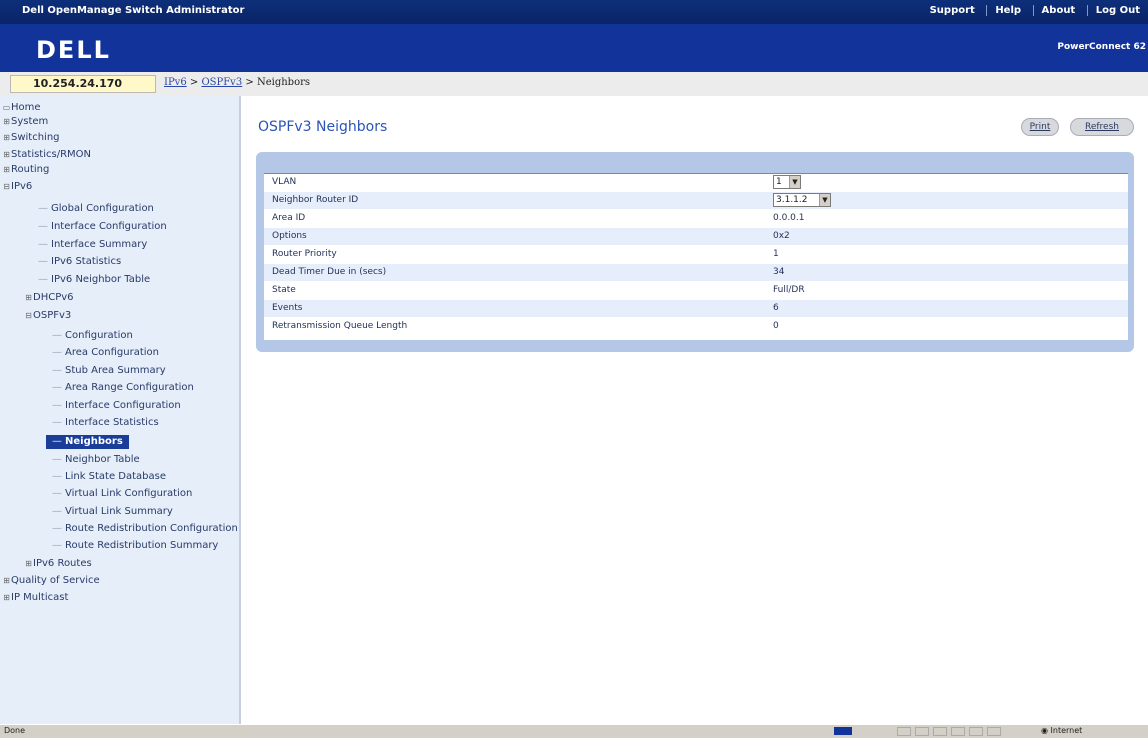 This screenshot has height=738, width=1148. Describe the element at coordinates (129, 387) in the screenshot. I see `sidebar-item-label: Area Range Configuration` at that location.